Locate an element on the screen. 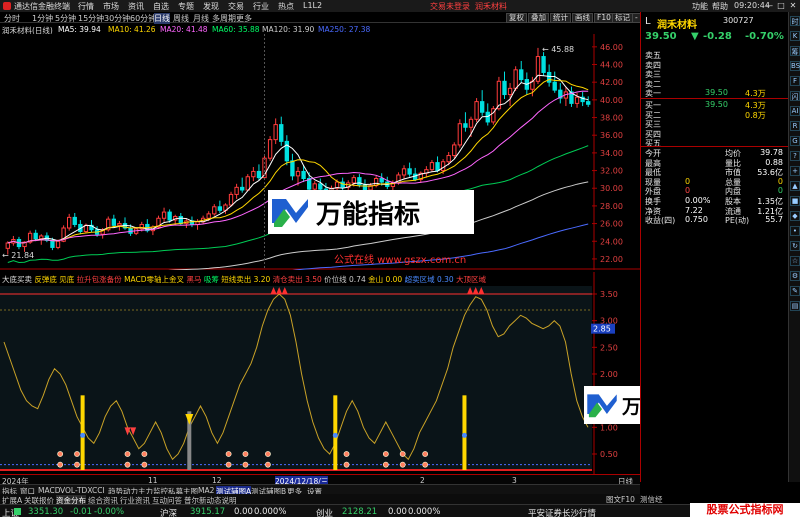 Image resolution: width=800 pixels, height=517 pixels. close-button: ✕ is located at coordinates (793, 6).